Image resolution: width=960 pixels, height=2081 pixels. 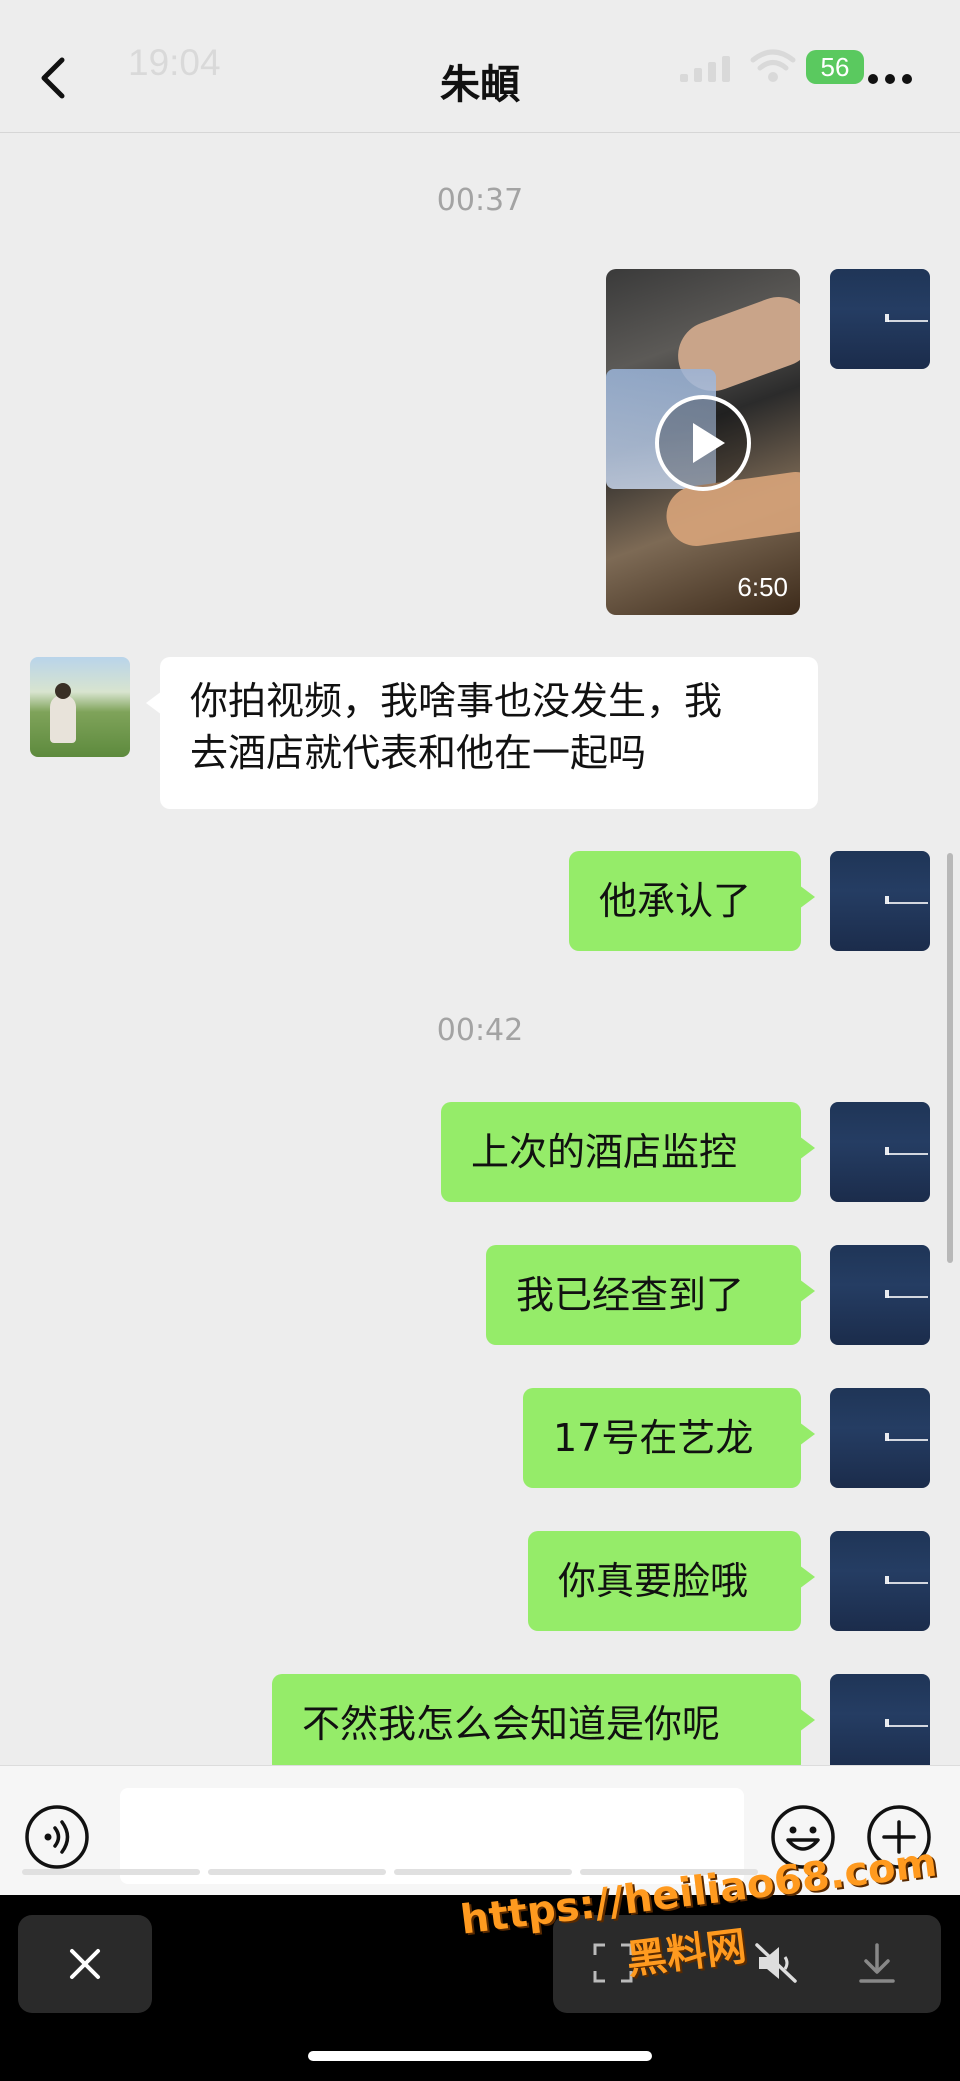 What do you see at coordinates (671, 1581) in the screenshot?
I see `sent-message: 你真要脸哦` at bounding box center [671, 1581].